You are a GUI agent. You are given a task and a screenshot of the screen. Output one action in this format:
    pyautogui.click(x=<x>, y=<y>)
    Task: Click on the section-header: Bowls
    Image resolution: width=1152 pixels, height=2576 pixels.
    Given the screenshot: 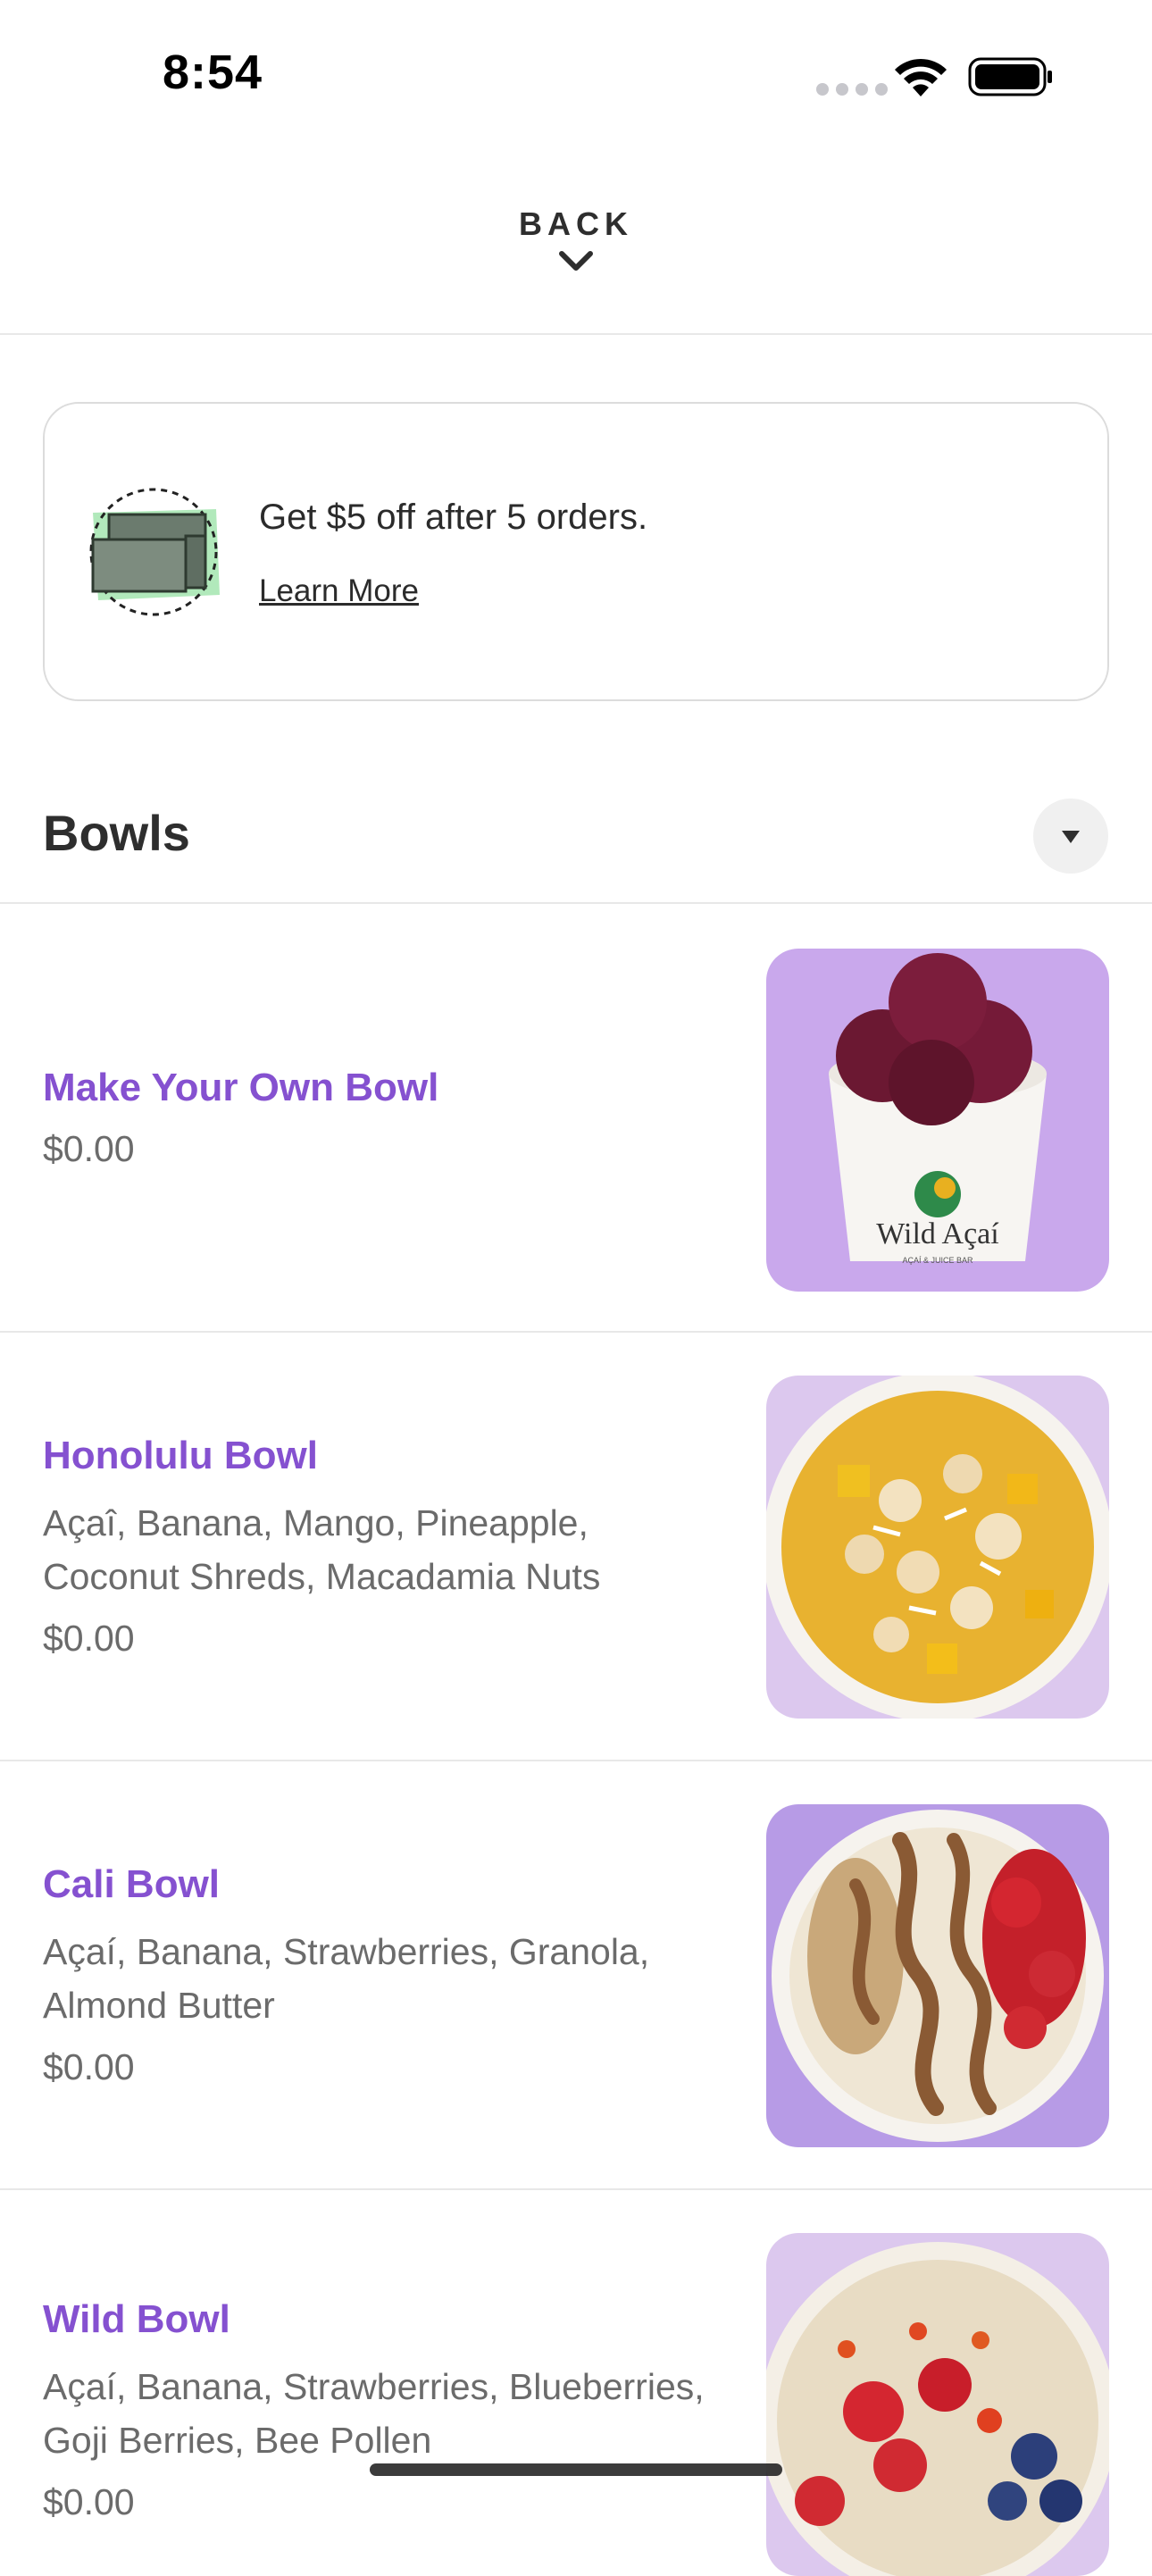 What is the action you would take?
    pyautogui.click(x=576, y=836)
    